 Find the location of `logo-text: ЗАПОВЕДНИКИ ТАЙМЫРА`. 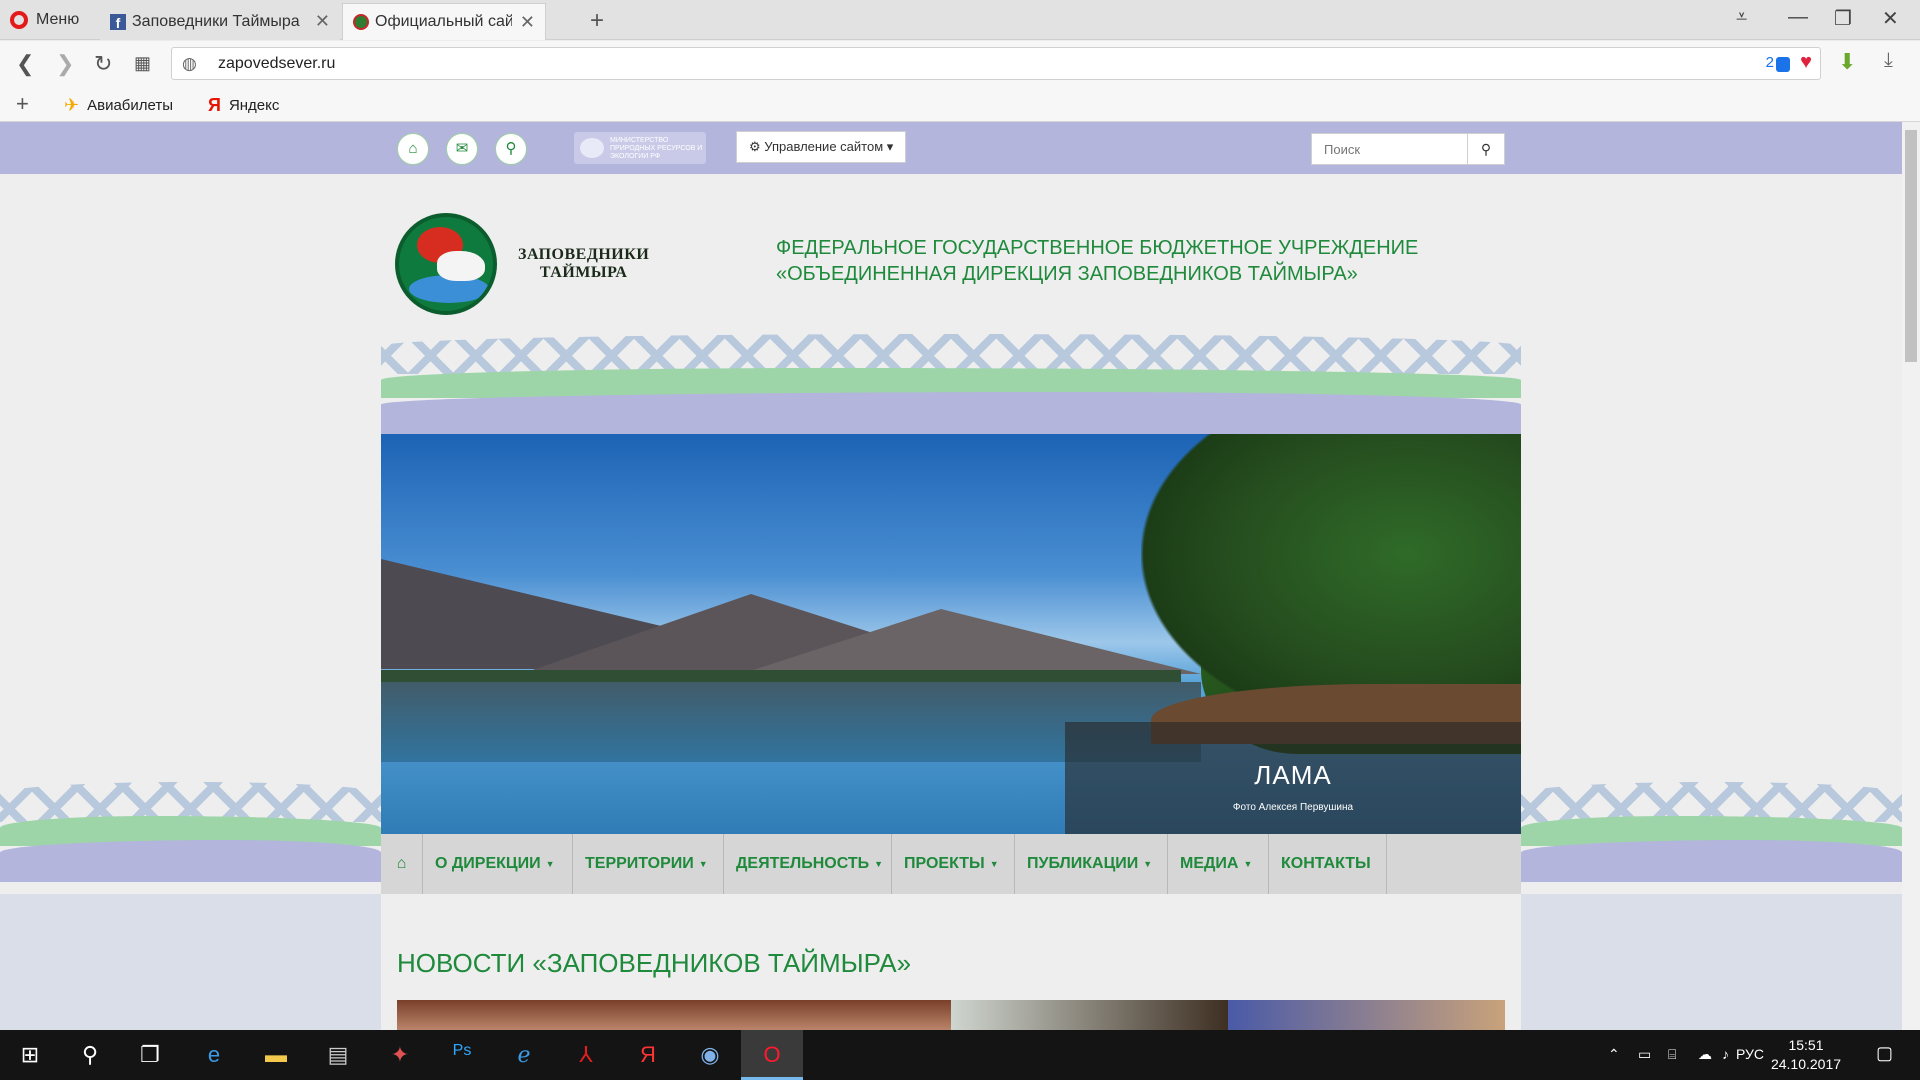

logo-text: ЗАПОВЕДНИКИ ТАЙМЫРА is located at coordinates (583, 264).